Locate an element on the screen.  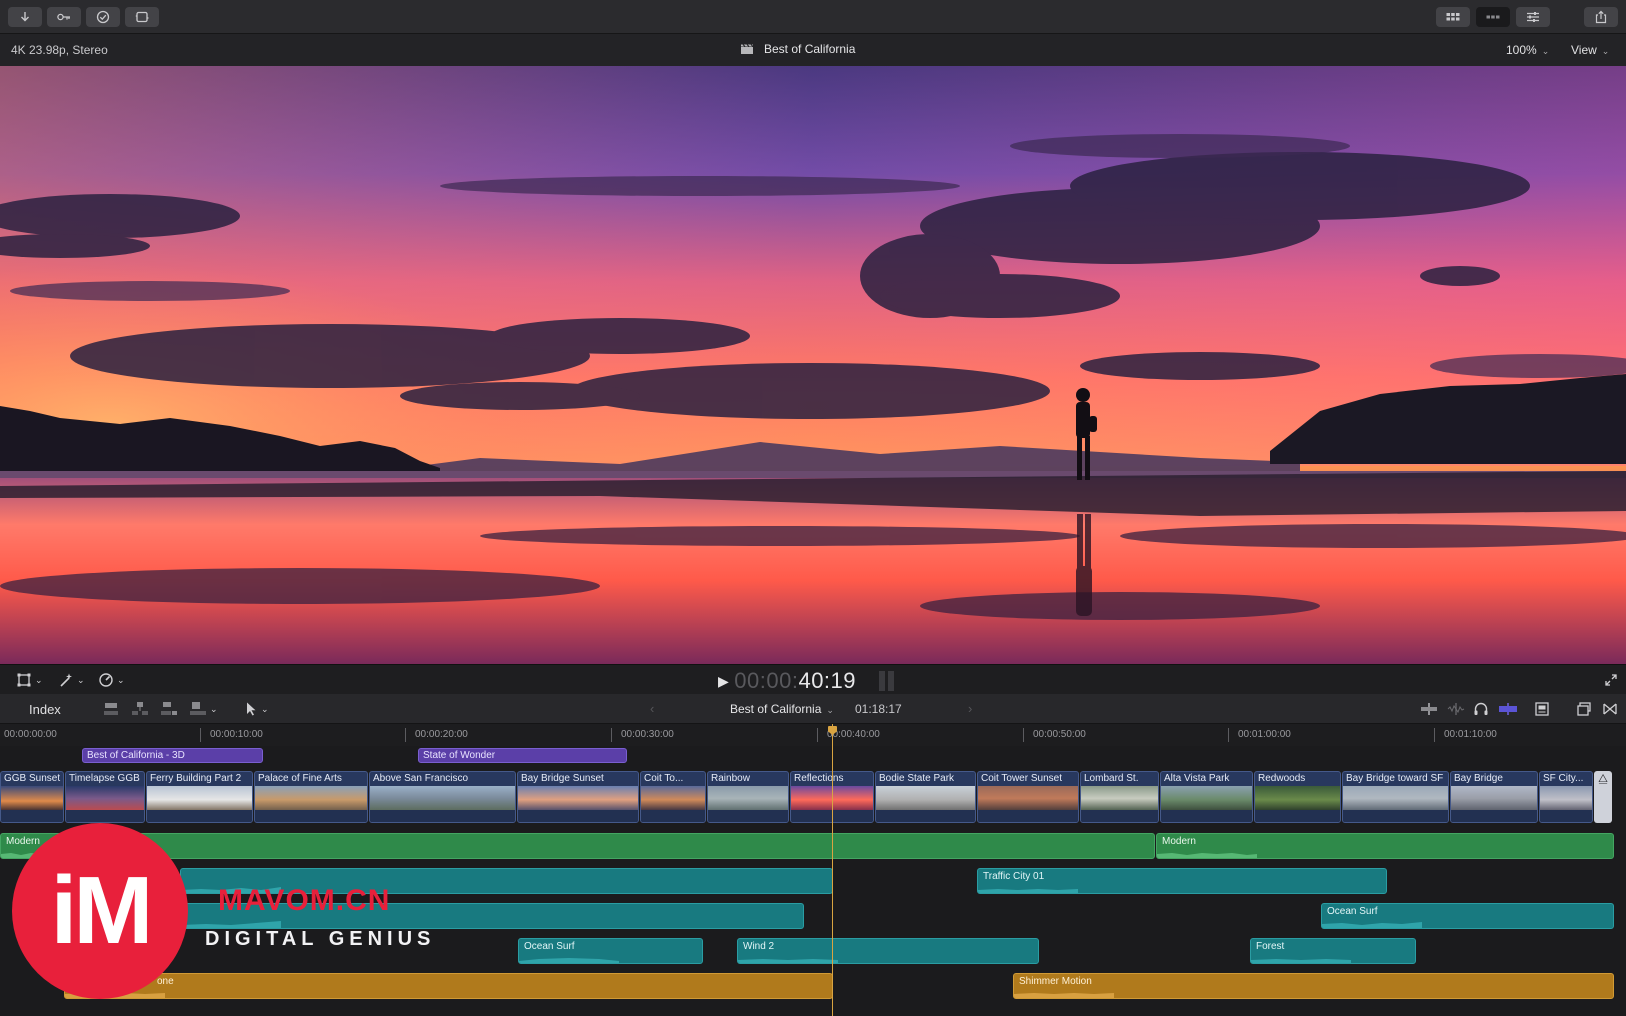
watermark-tagline: DIGITAL GENIUS is located at coordinates (320, 939).